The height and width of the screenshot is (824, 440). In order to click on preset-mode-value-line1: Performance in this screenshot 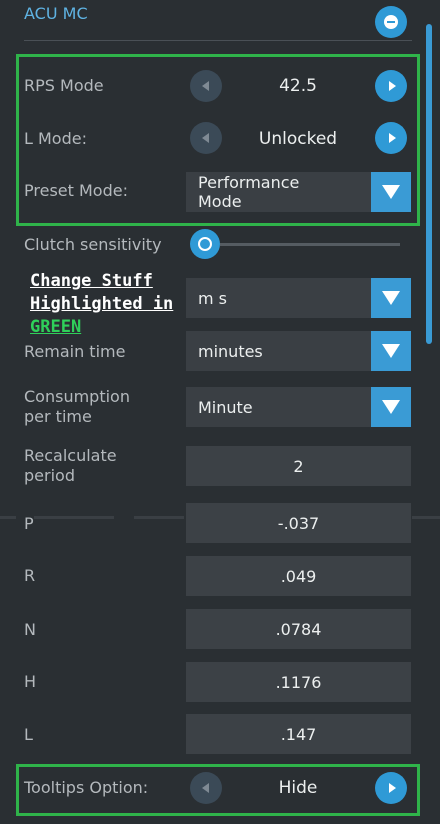, I will do `click(249, 182)`.